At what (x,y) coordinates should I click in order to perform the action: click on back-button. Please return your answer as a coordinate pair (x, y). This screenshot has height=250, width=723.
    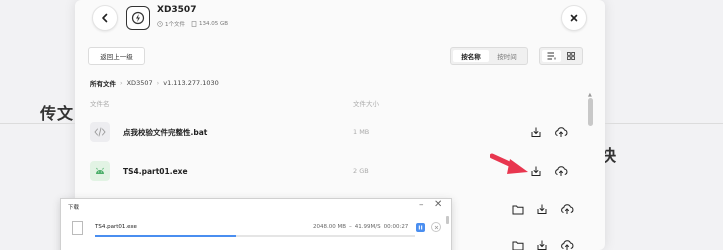
    Looking at the image, I should click on (105, 18).